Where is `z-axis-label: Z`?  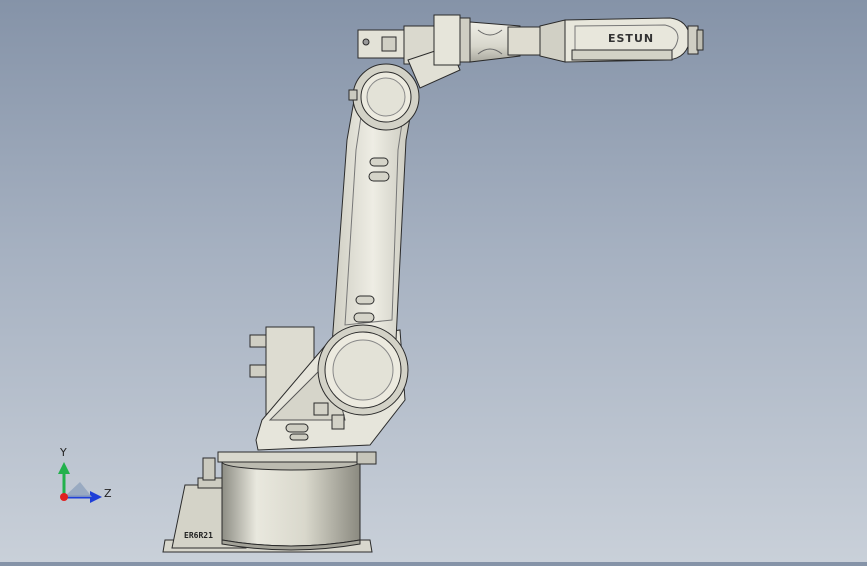 z-axis-label: Z is located at coordinates (108, 493).